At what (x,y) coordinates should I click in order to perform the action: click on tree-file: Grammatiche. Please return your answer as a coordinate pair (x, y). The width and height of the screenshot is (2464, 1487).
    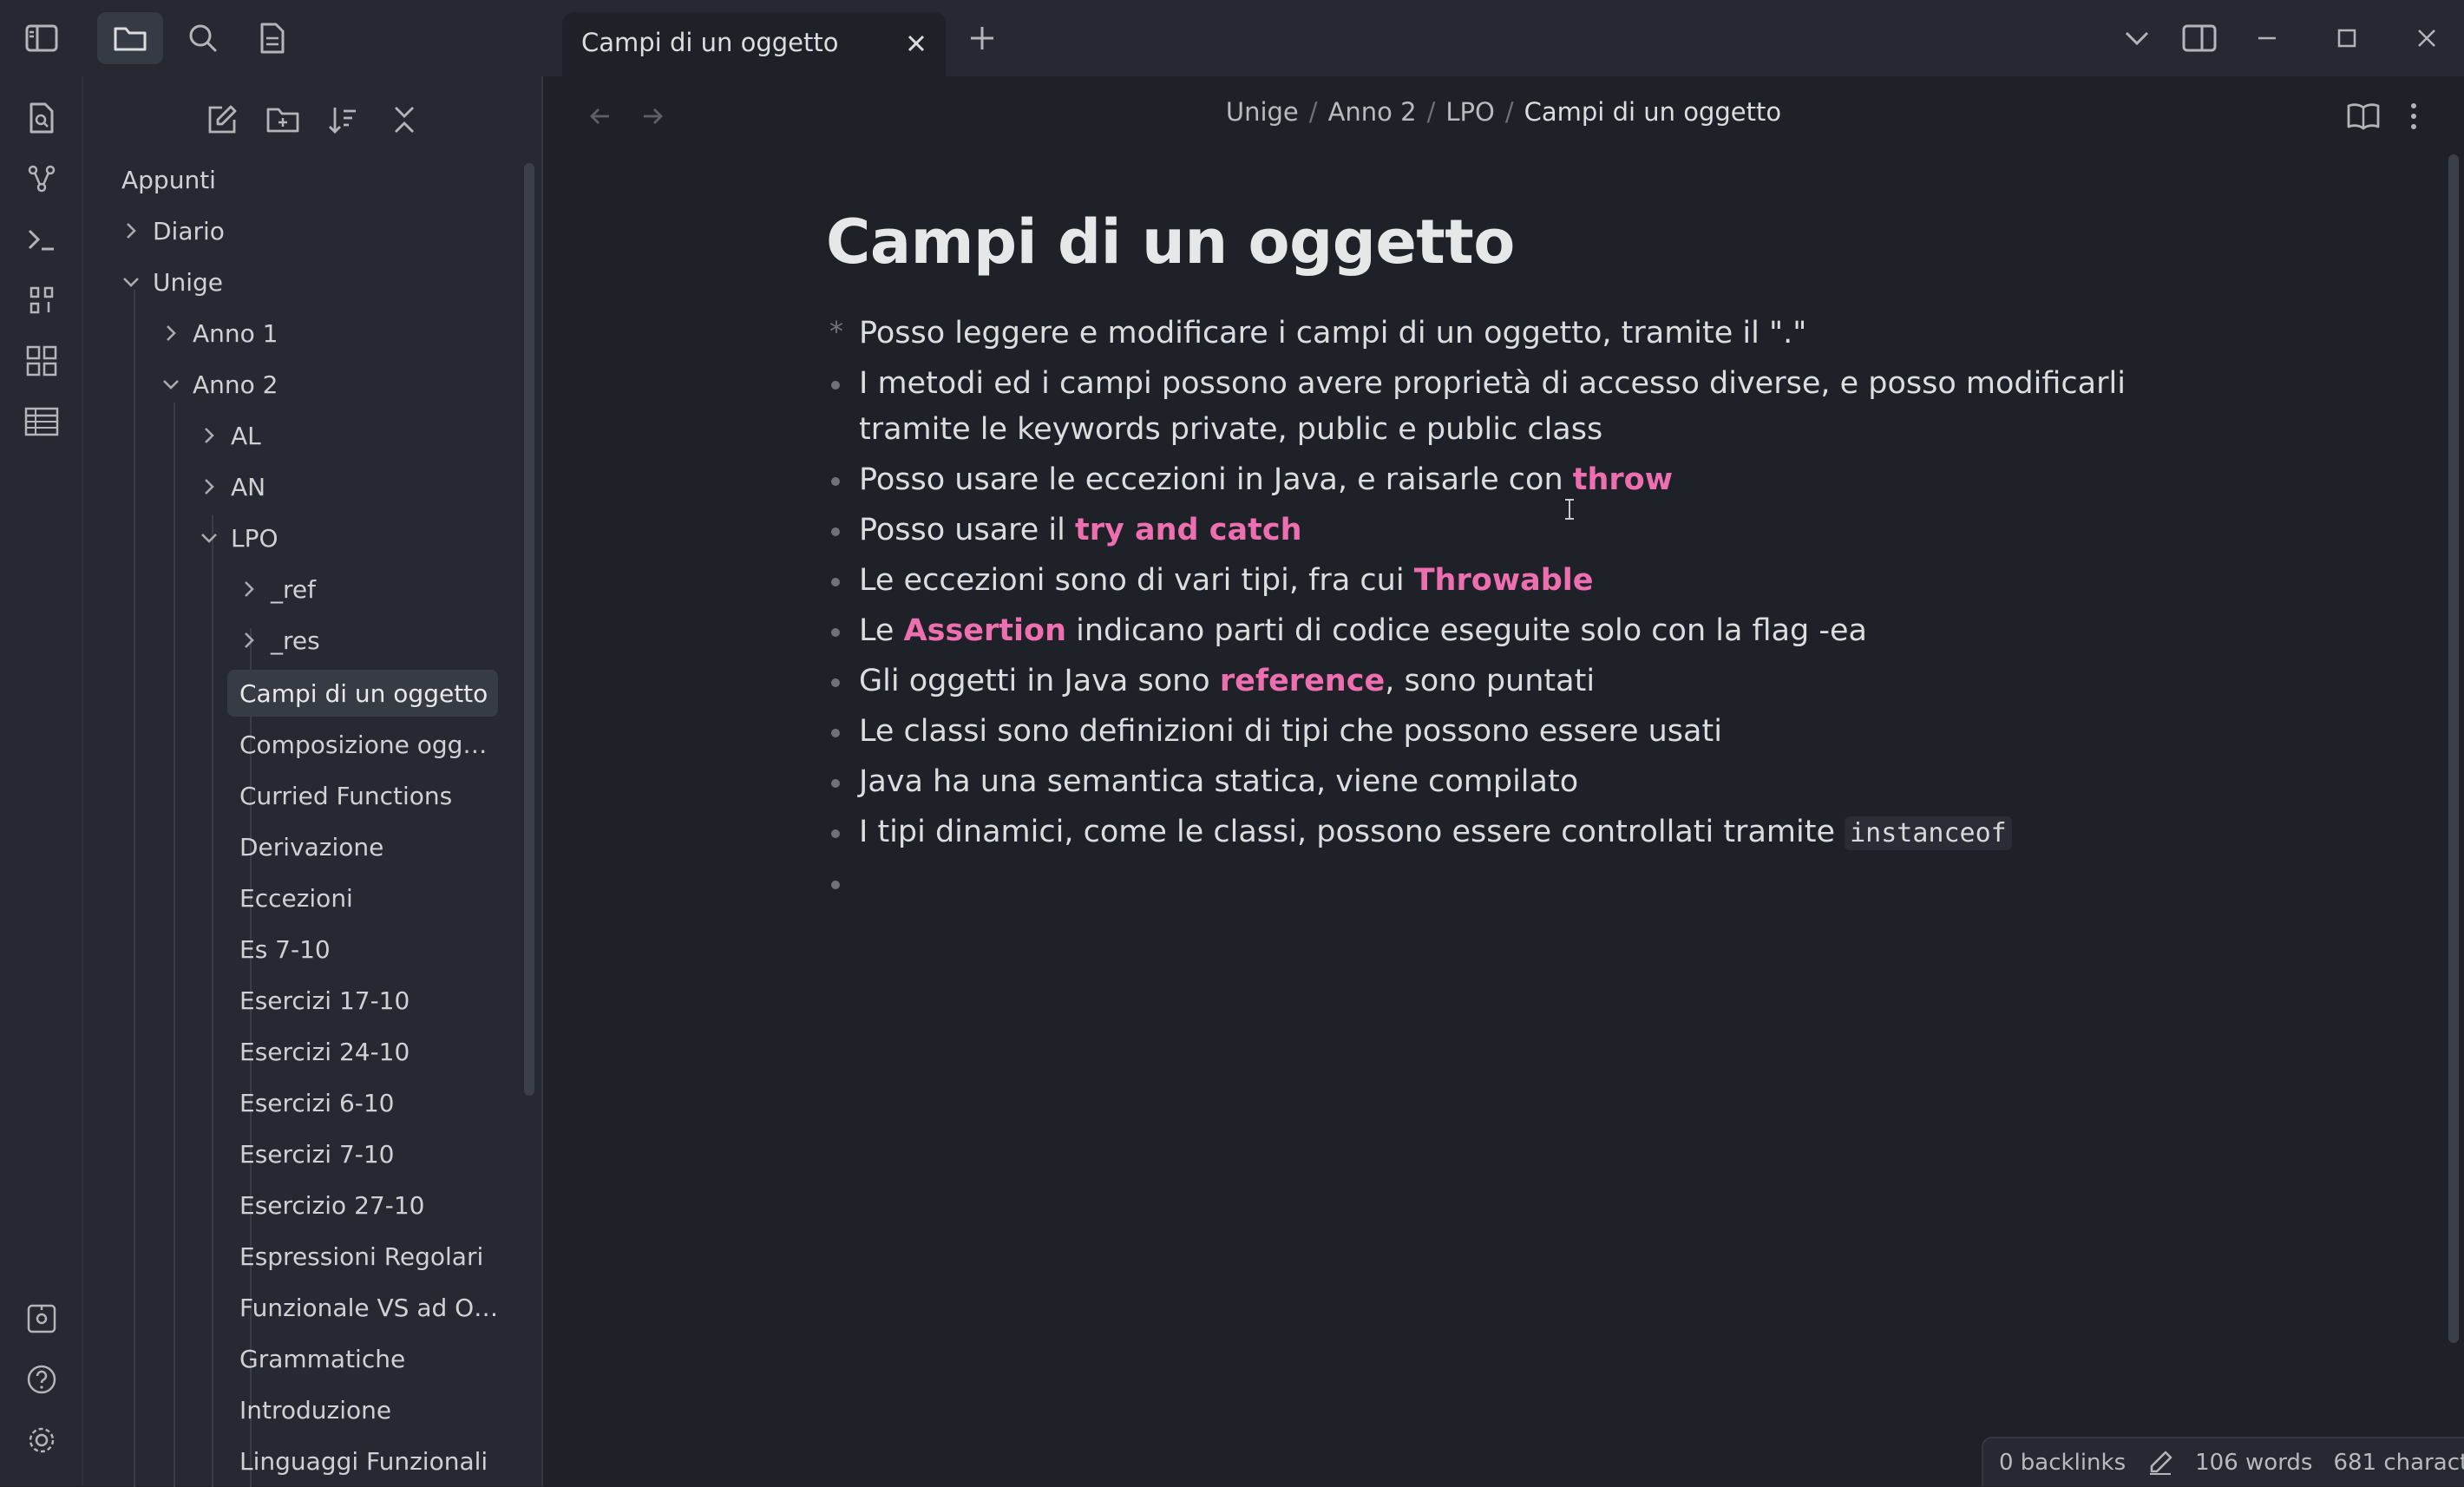
    Looking at the image, I should click on (322, 1358).